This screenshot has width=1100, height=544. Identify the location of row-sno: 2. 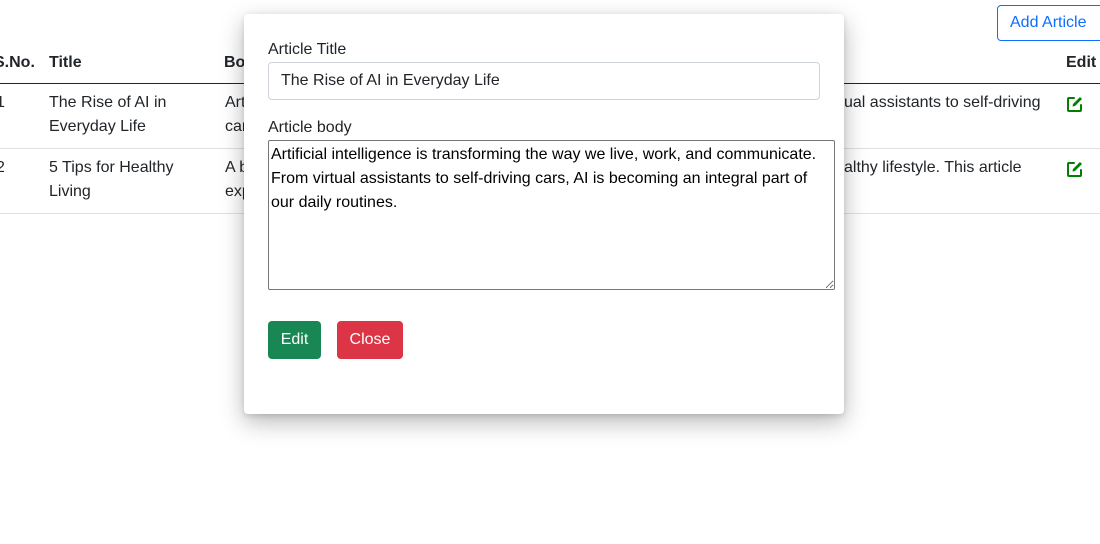
(2, 167).